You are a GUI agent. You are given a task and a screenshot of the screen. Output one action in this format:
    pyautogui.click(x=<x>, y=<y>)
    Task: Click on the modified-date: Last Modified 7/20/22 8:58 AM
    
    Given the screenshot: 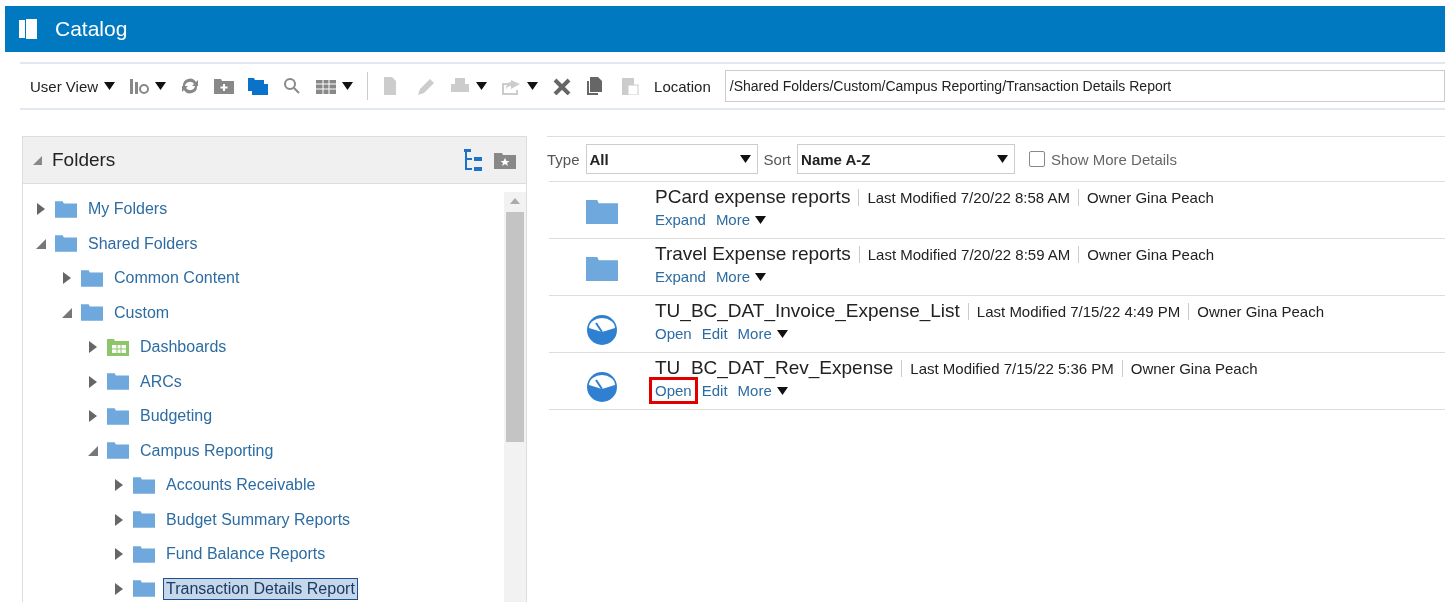 What is the action you would take?
    pyautogui.click(x=964, y=197)
    